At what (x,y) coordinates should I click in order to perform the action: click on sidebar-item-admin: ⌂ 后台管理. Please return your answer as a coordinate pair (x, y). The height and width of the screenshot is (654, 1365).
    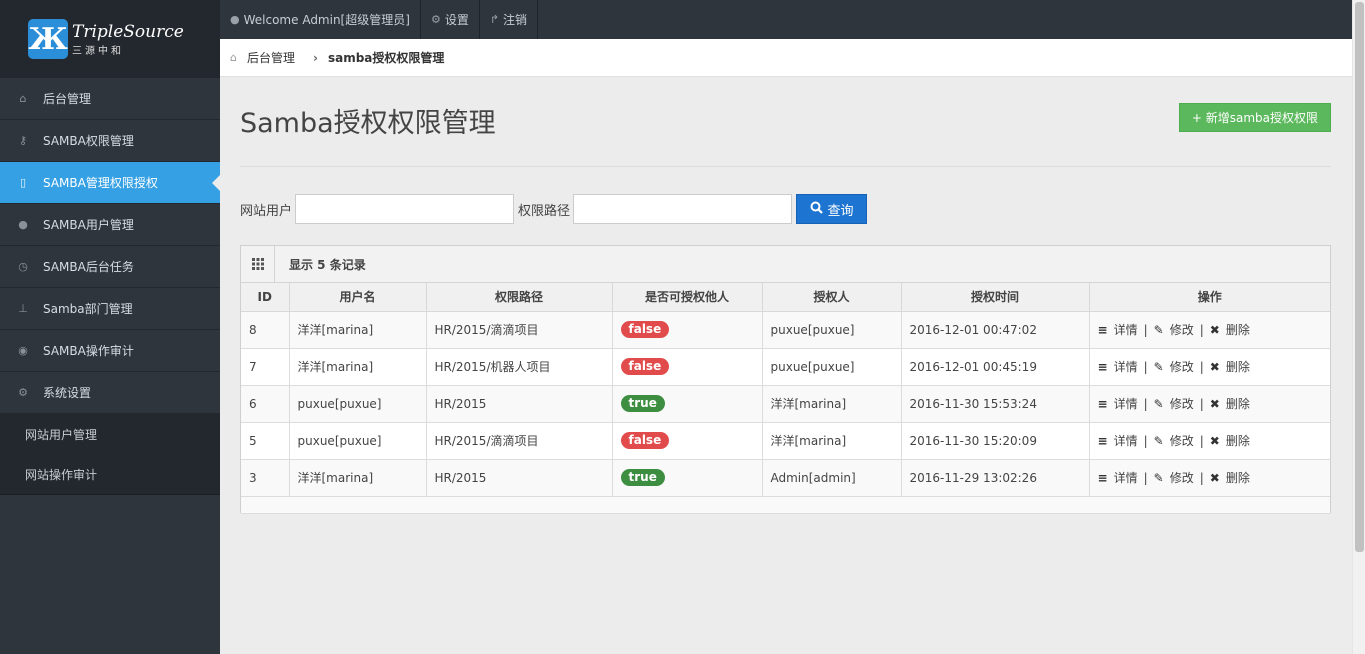
    Looking at the image, I should click on (110, 99).